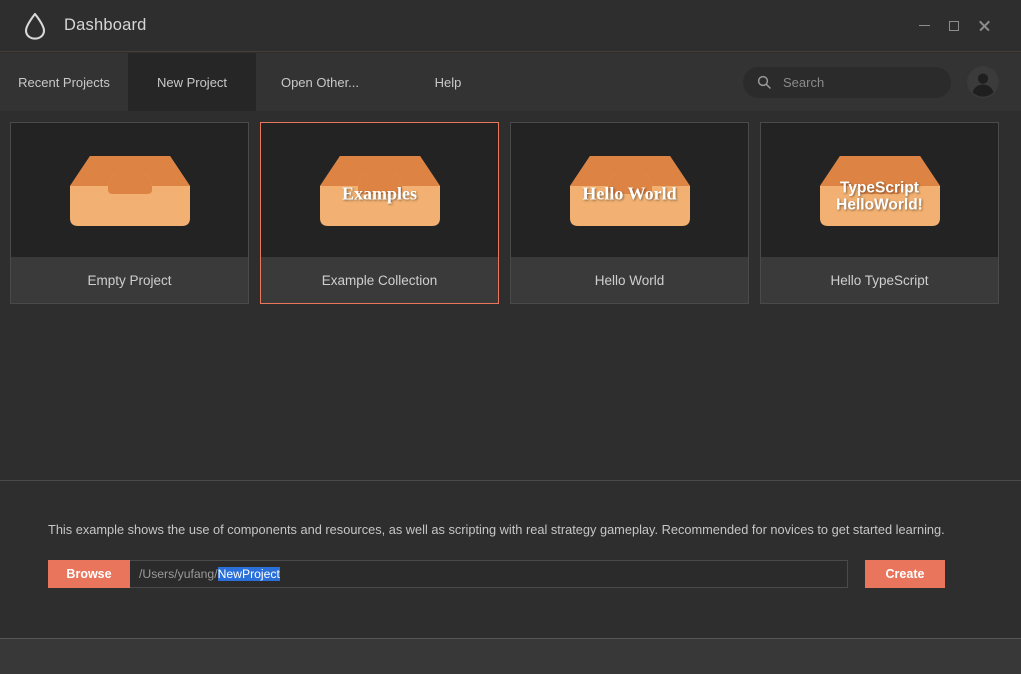 This screenshot has height=674, width=1021. I want to click on tab-label: New Project, so click(192, 82).